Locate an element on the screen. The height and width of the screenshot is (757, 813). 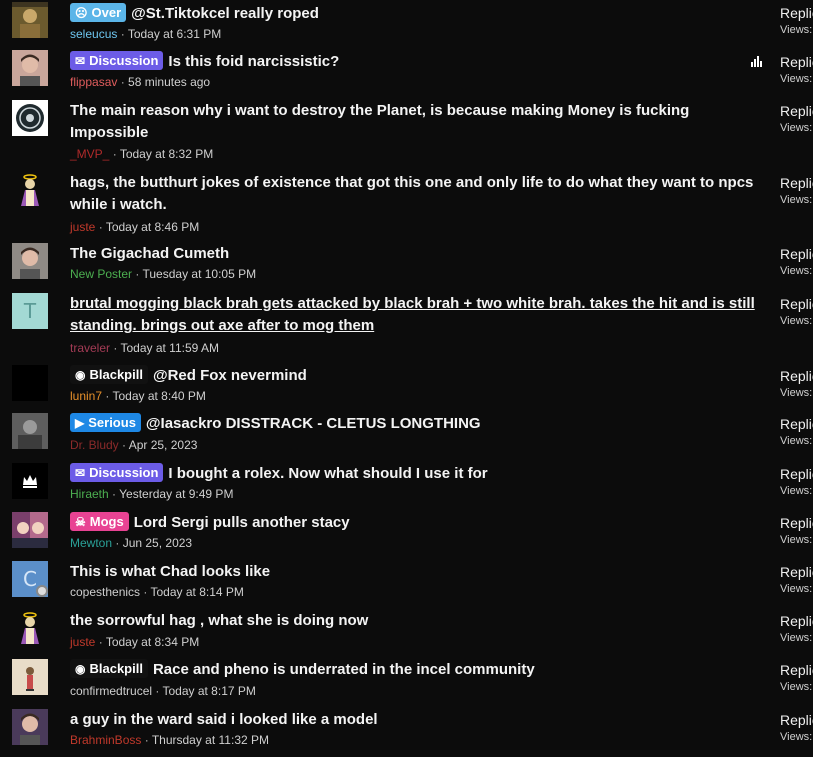
analytics-icon is located at coordinates (758, 61).